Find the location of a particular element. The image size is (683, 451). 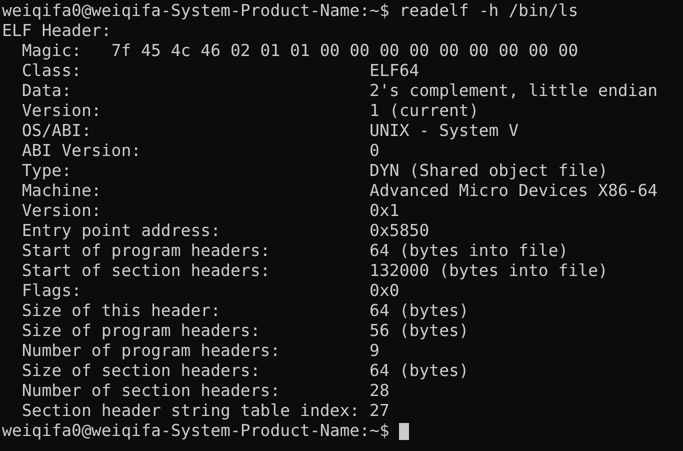

field-value: DYN (Shared object file) is located at coordinates (489, 171).